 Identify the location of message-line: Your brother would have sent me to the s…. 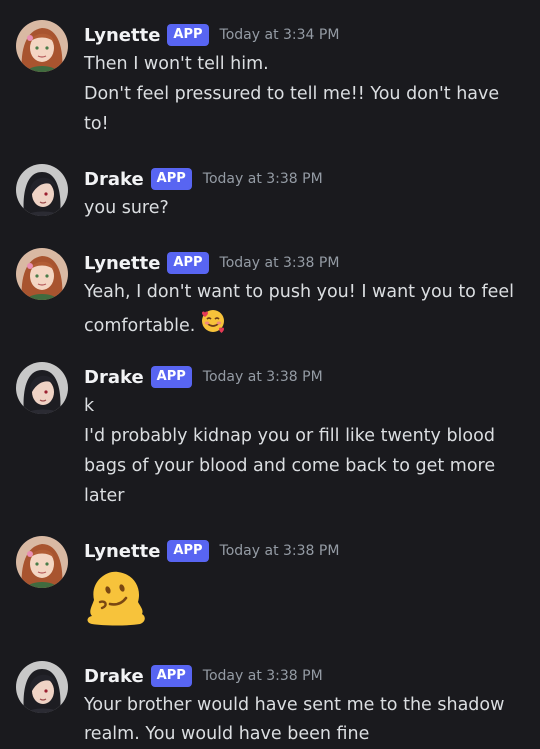
(294, 705).